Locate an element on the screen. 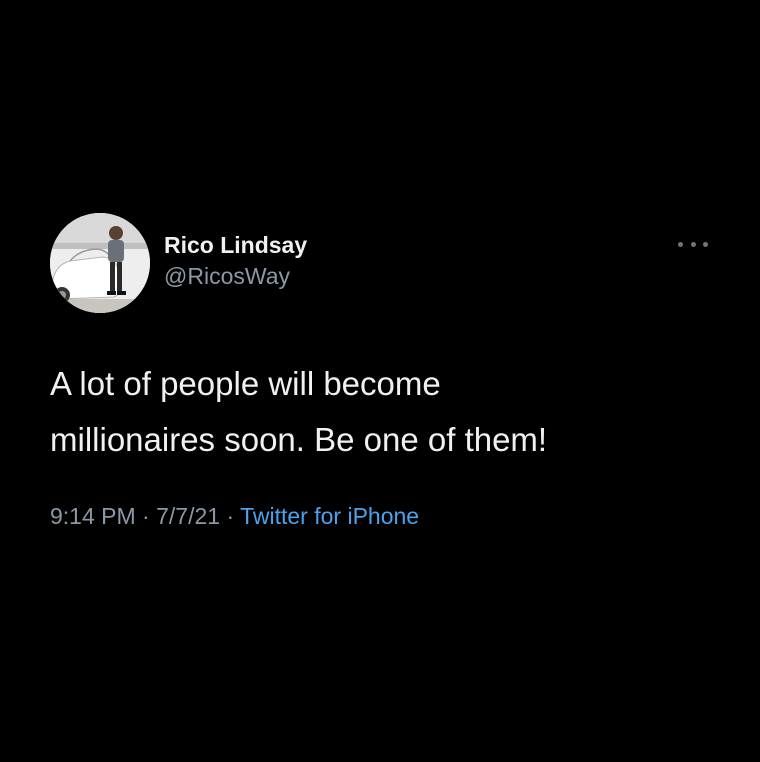 This screenshot has width=760, height=762. author-display-name: Rico Lindsay is located at coordinates (235, 245).